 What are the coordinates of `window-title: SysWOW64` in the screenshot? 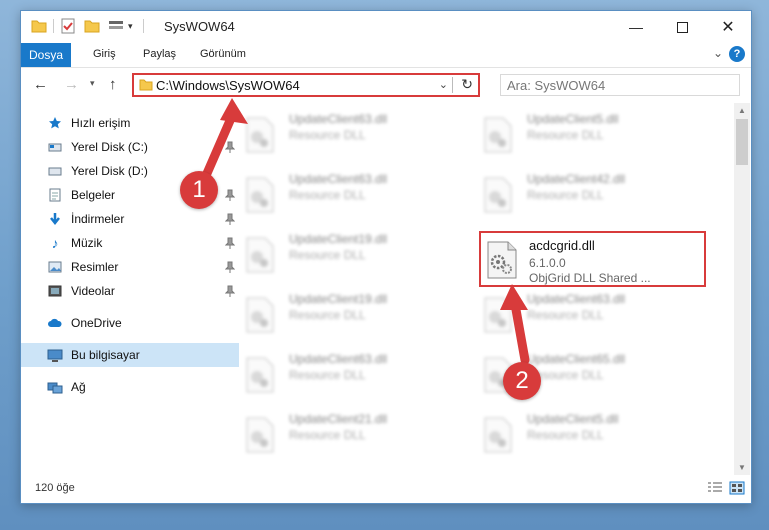 It's located at (199, 26).